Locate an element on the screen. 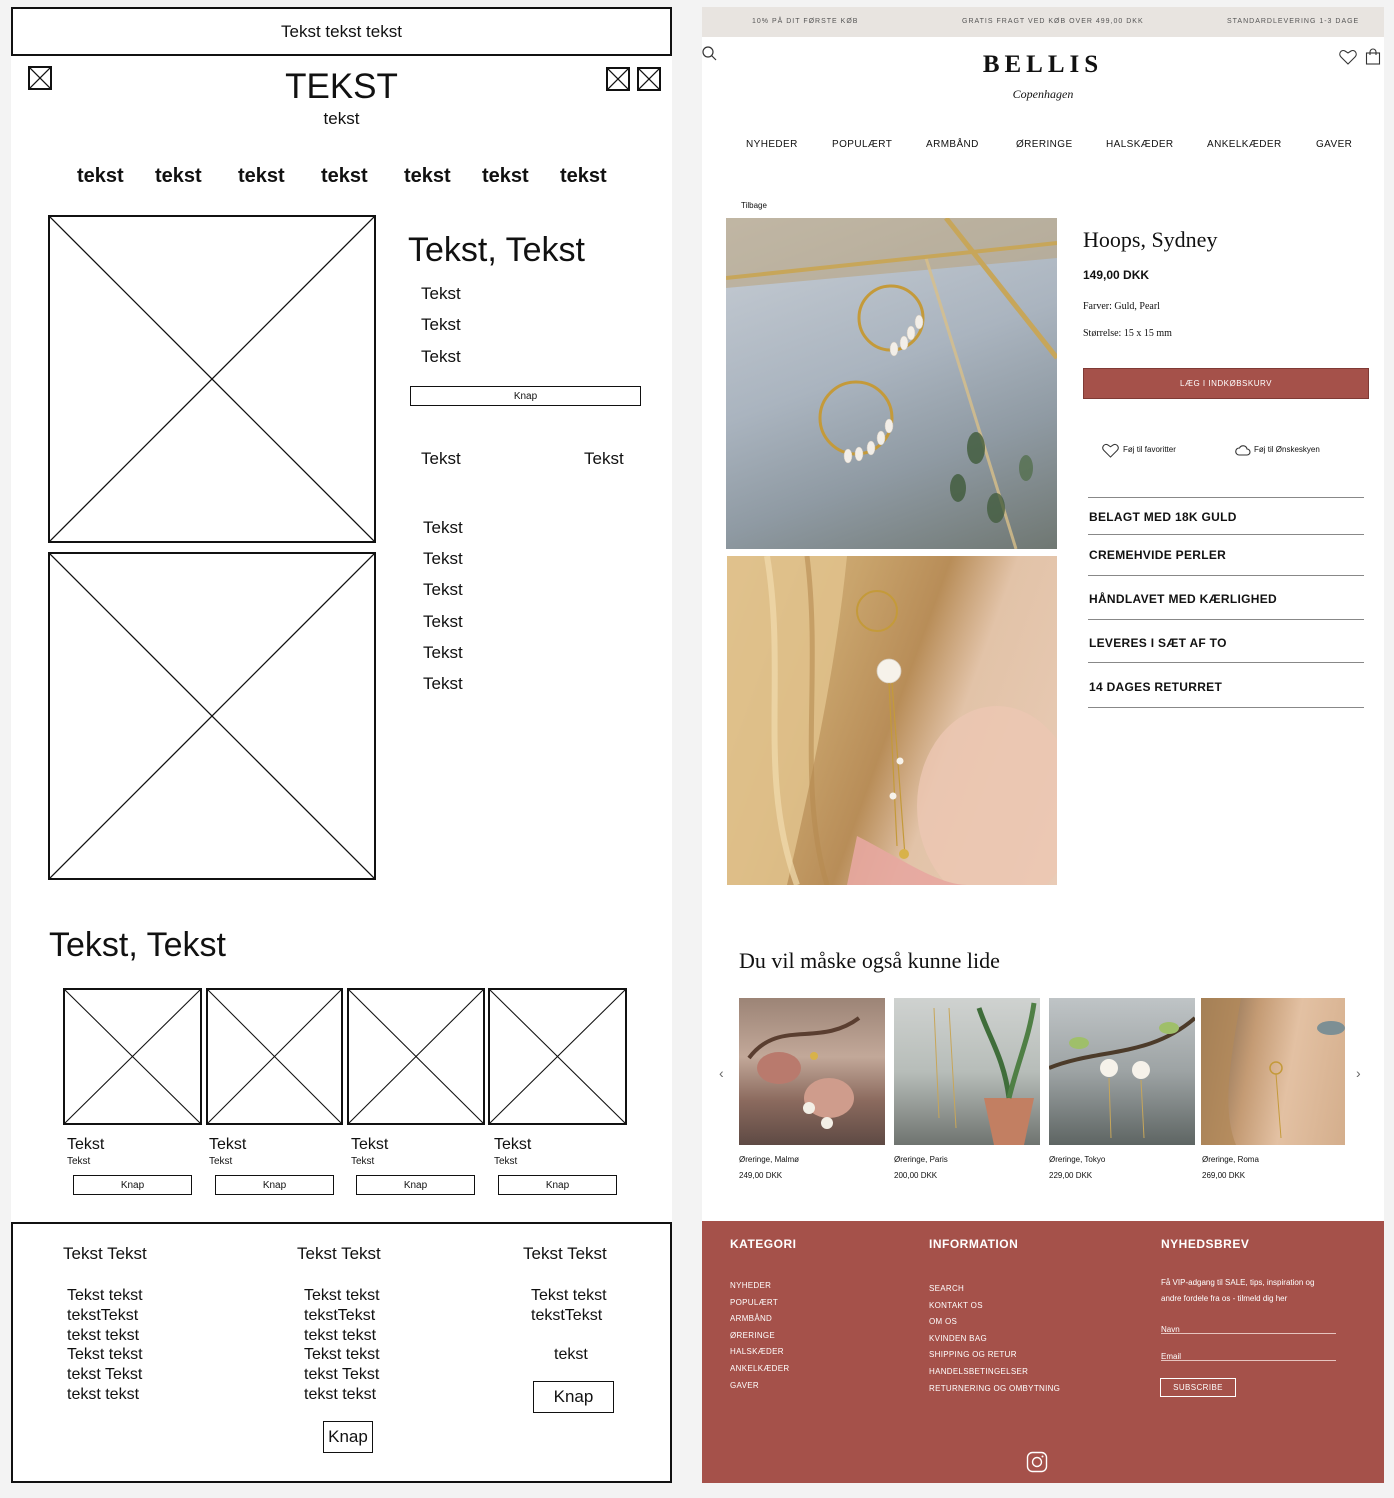 This screenshot has width=1394, height=1498. wf-info-line: Tekst is located at coordinates (441, 356).